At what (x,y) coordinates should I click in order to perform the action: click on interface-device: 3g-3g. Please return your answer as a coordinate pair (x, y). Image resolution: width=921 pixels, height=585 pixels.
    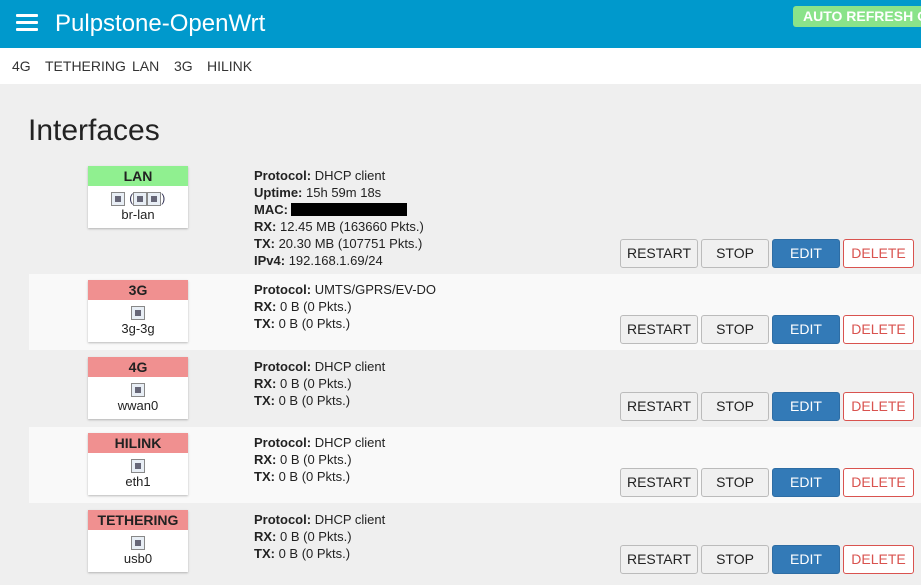
    Looking at the image, I should click on (138, 328).